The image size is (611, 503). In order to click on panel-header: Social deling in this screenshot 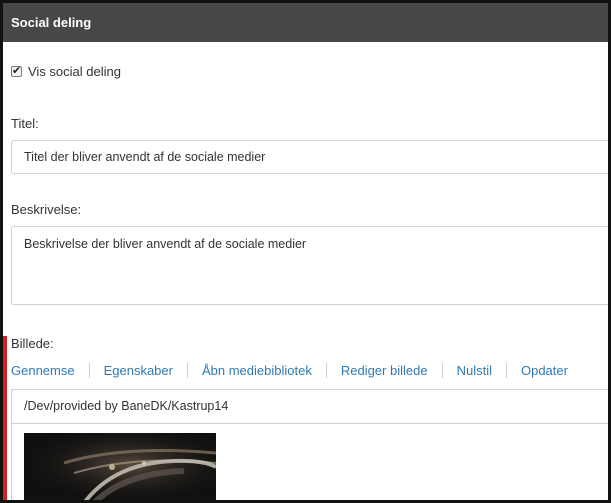, I will do `click(305, 22)`.